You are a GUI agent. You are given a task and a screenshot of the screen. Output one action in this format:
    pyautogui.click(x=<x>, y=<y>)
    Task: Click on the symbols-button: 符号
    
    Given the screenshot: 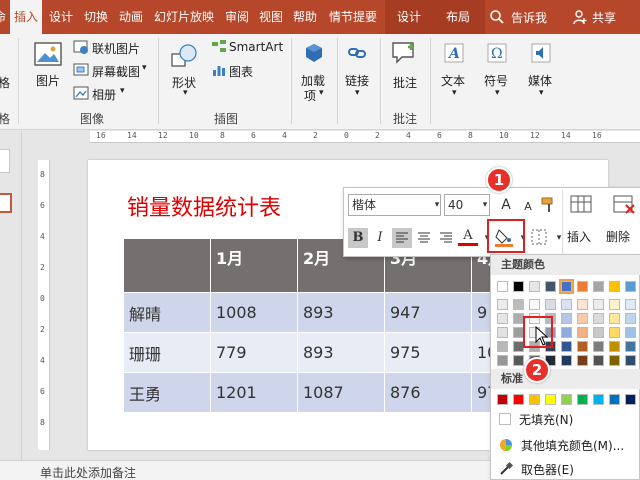 What is the action you would take?
    pyautogui.click(x=496, y=80)
    